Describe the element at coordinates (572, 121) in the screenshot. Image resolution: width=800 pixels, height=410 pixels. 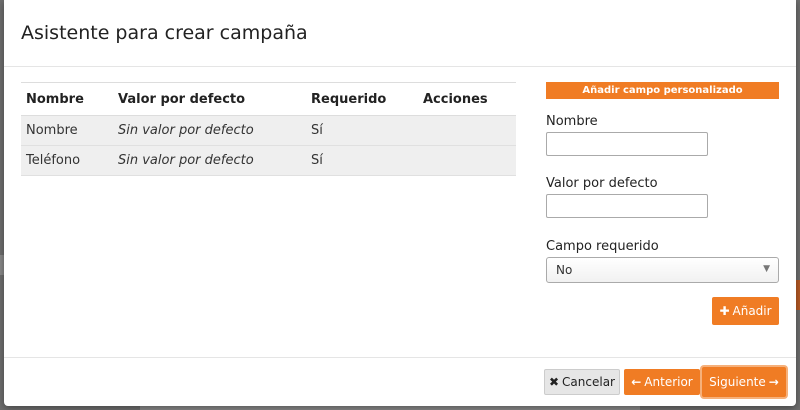
I see `name-label: Nombre` at that location.